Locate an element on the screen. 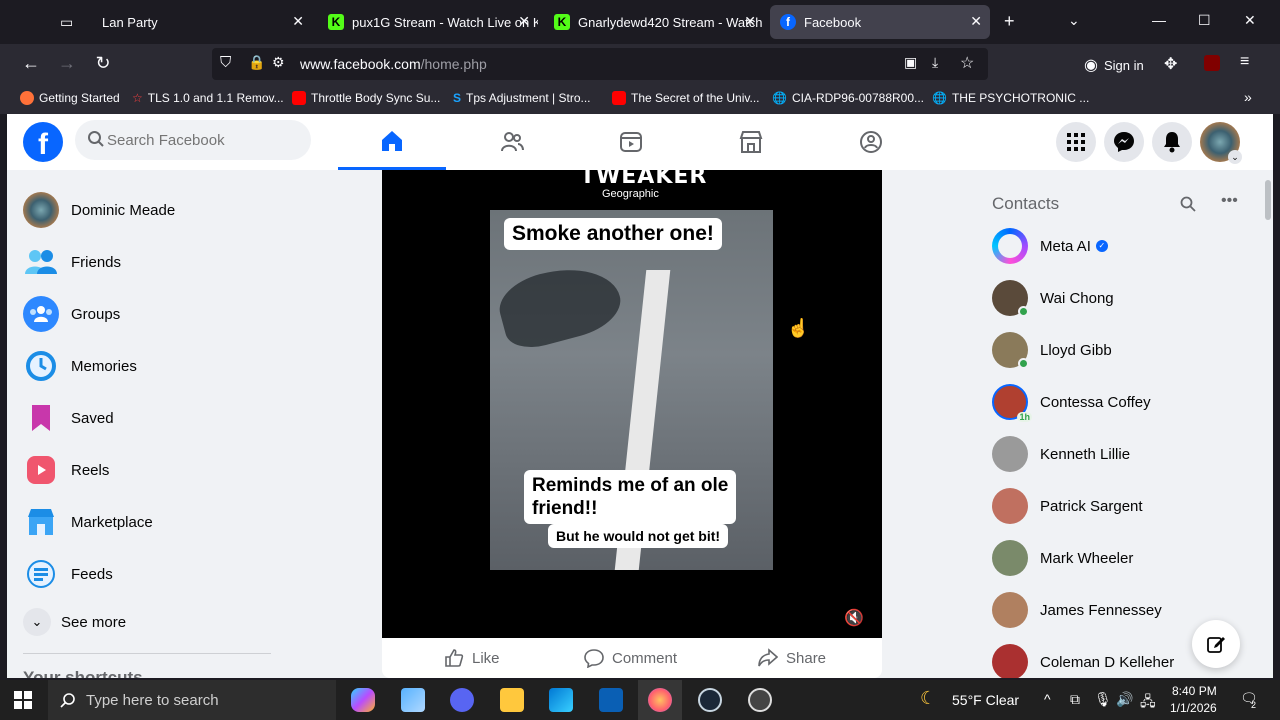  firefox-icon is located at coordinates (27, 98).